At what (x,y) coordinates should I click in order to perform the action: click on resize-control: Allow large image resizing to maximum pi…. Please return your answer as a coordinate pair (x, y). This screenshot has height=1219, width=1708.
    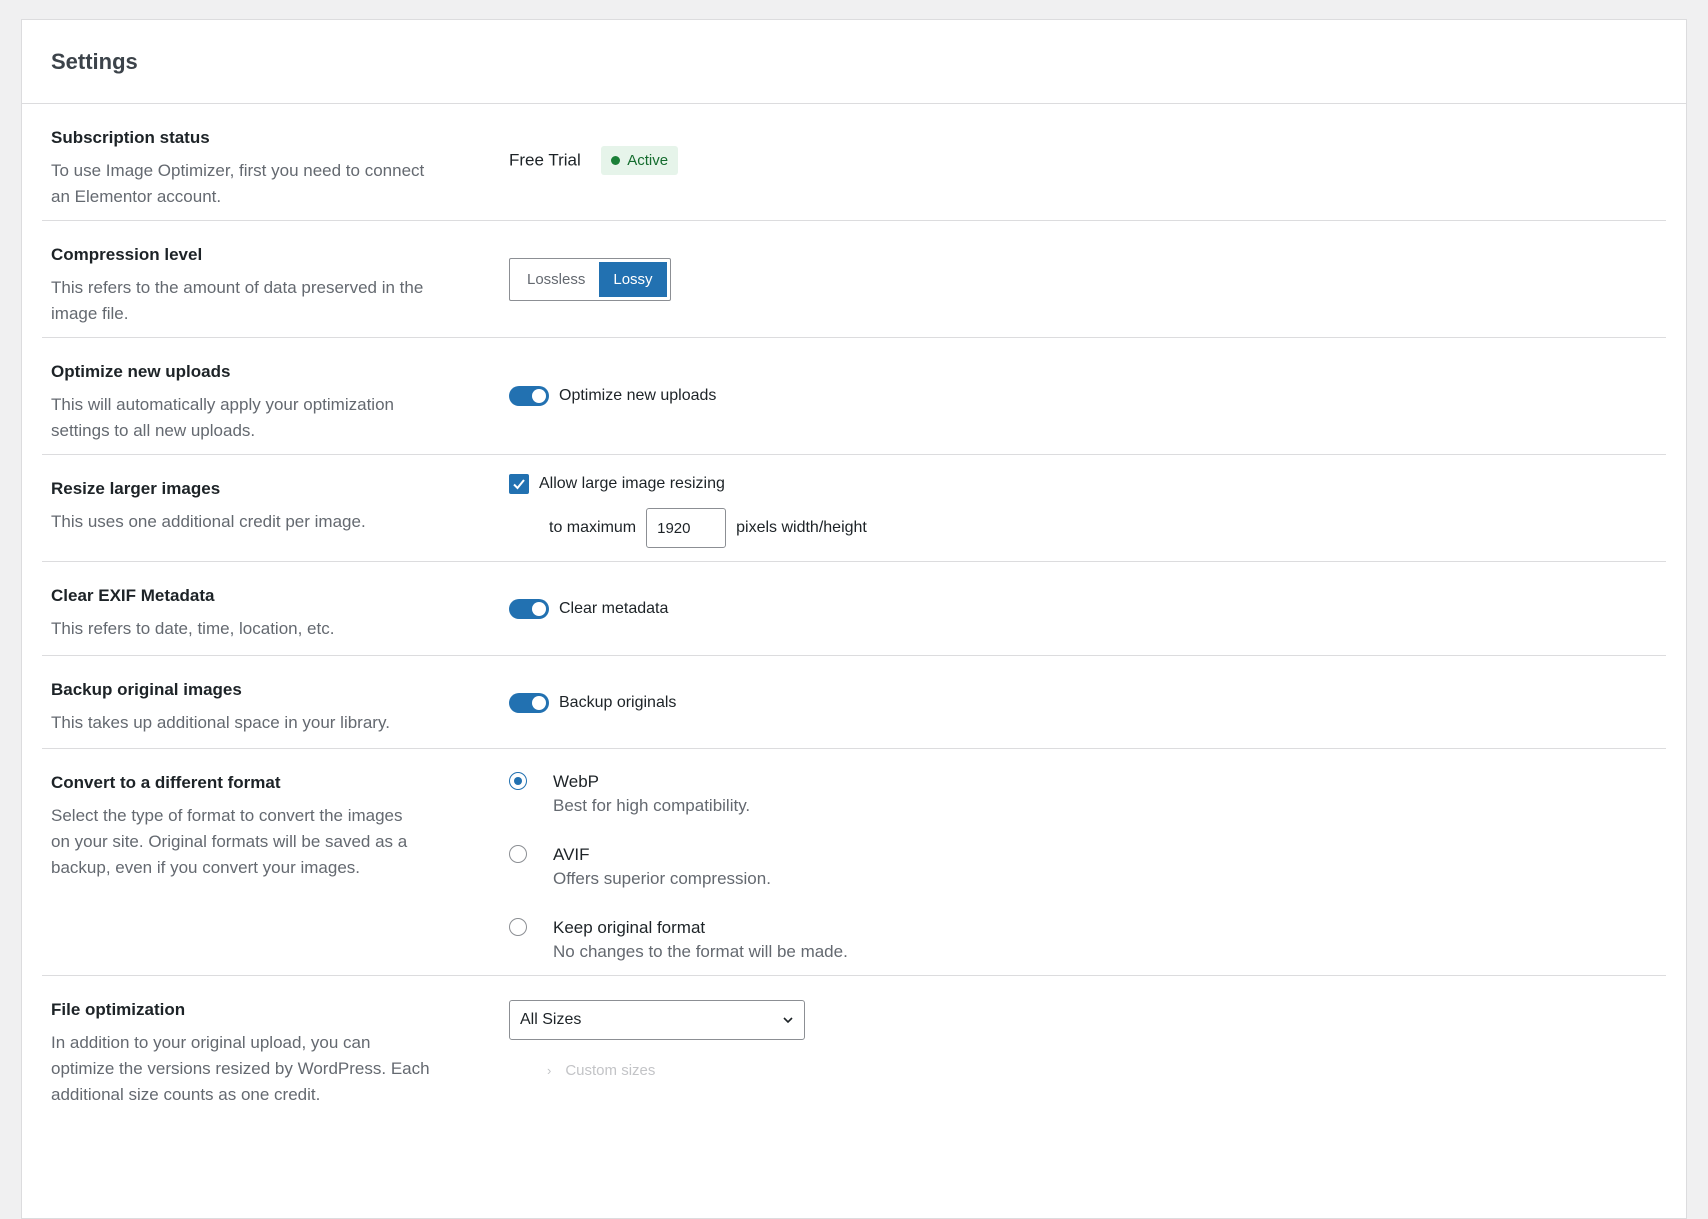
    Looking at the image, I should click on (688, 511).